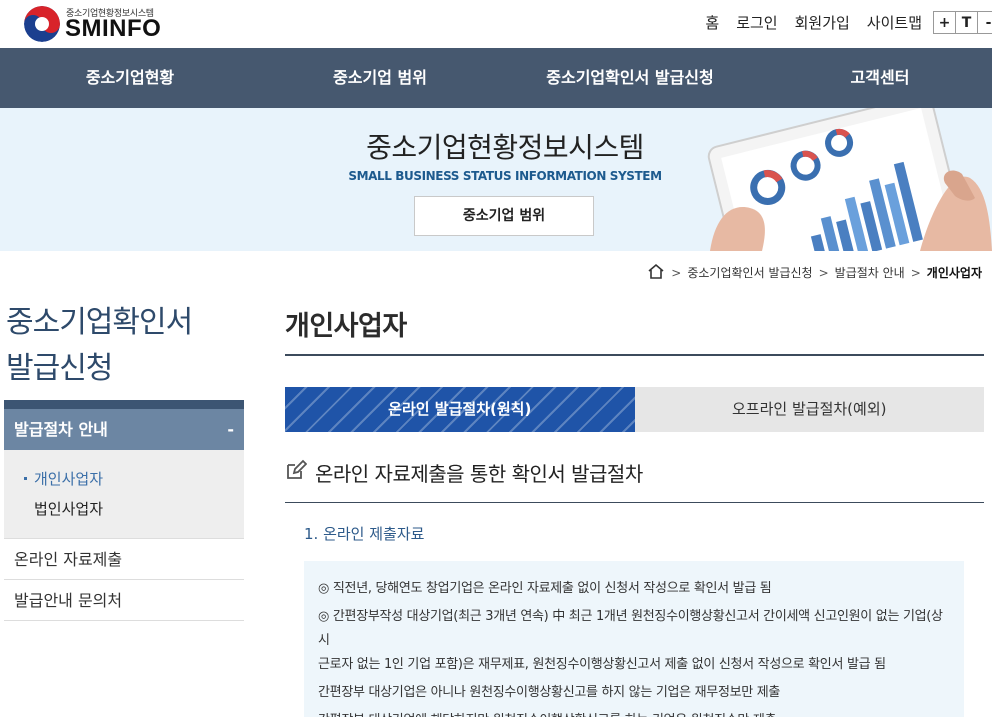 The image size is (992, 717). What do you see at coordinates (230, 429) in the screenshot?
I see `collapse-icon: -` at bounding box center [230, 429].